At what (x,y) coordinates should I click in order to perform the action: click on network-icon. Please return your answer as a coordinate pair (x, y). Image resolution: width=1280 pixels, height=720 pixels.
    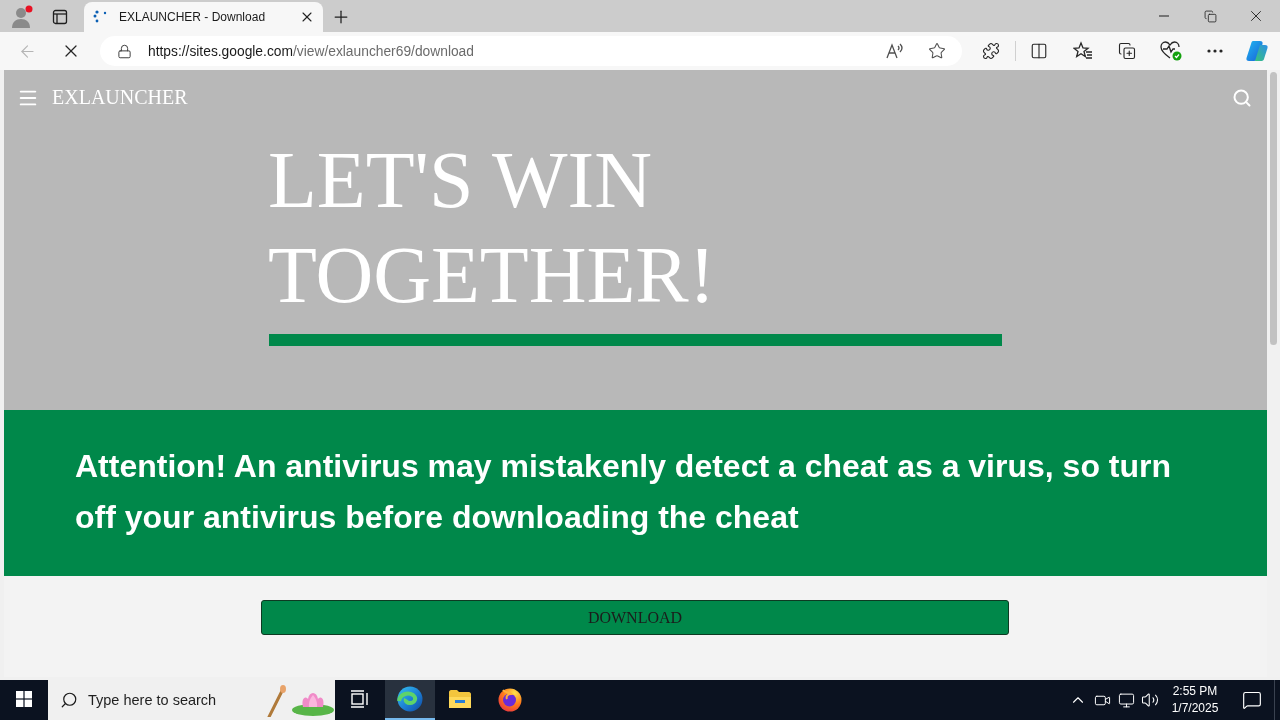
    Looking at the image, I should click on (1126, 700).